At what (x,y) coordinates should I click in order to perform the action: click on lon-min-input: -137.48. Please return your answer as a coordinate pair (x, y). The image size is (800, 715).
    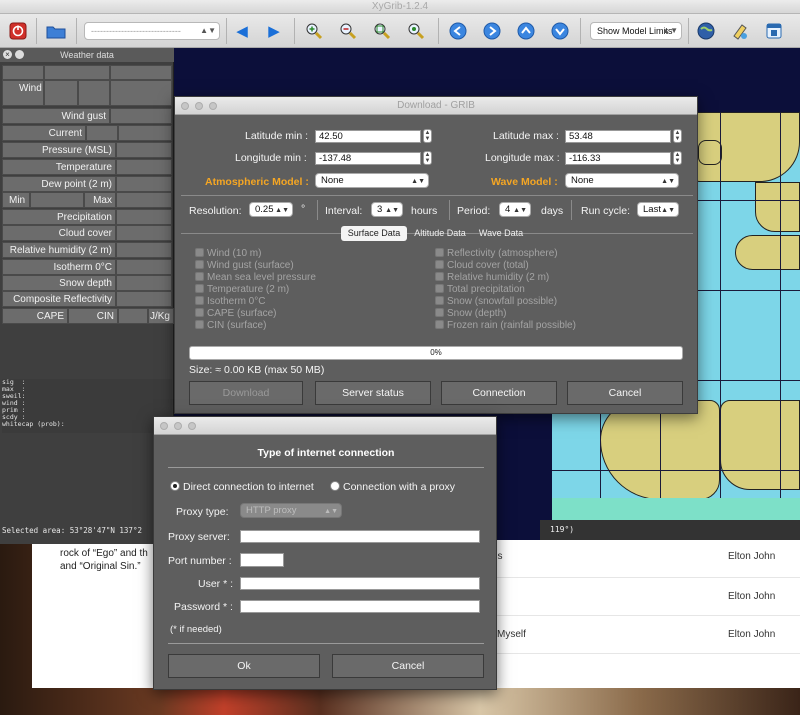
    Looking at the image, I should click on (368, 158).